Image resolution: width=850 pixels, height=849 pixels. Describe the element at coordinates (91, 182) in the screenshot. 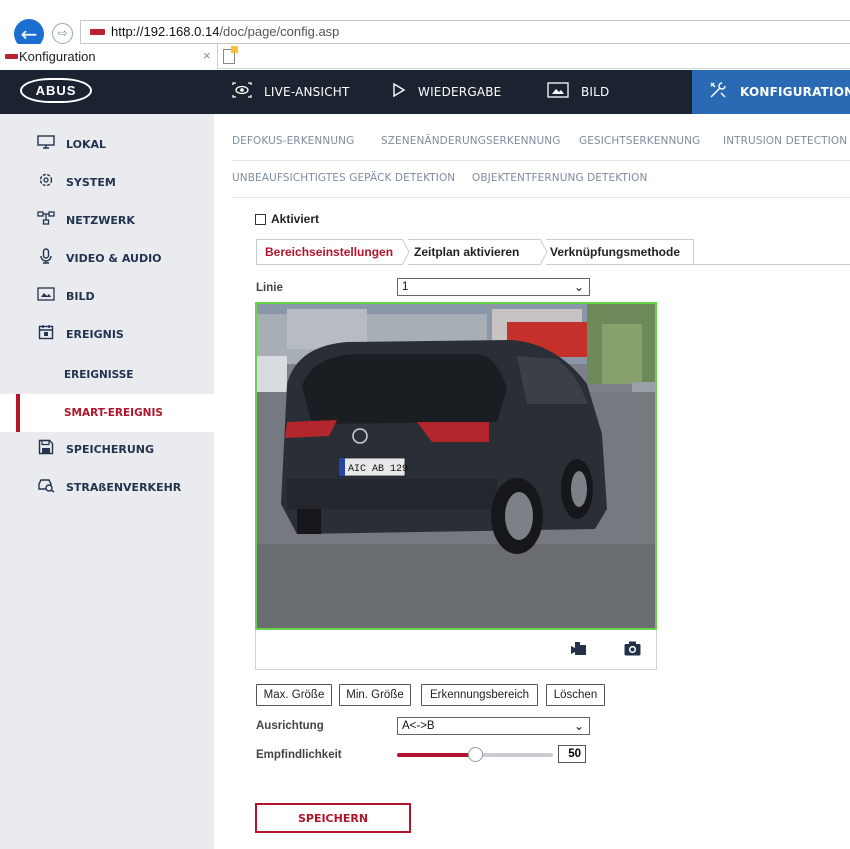

I see `sidebar-item-label: SYSTEM` at that location.